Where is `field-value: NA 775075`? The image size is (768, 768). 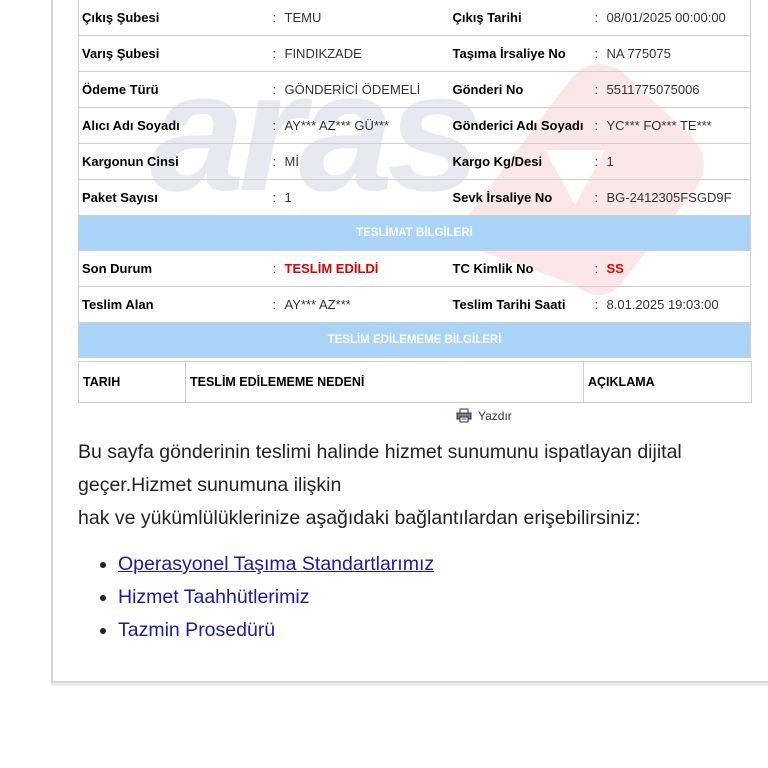
field-value: NA 775075 is located at coordinates (638, 53).